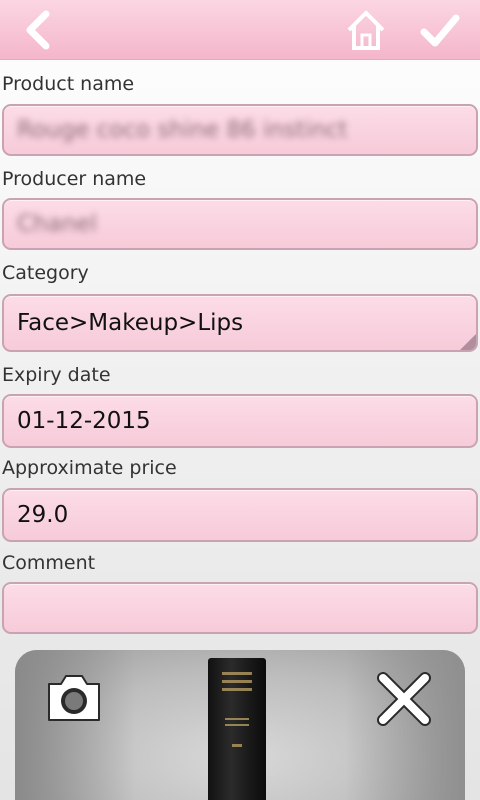  I want to click on back-arrow-icon, so click(38, 30).